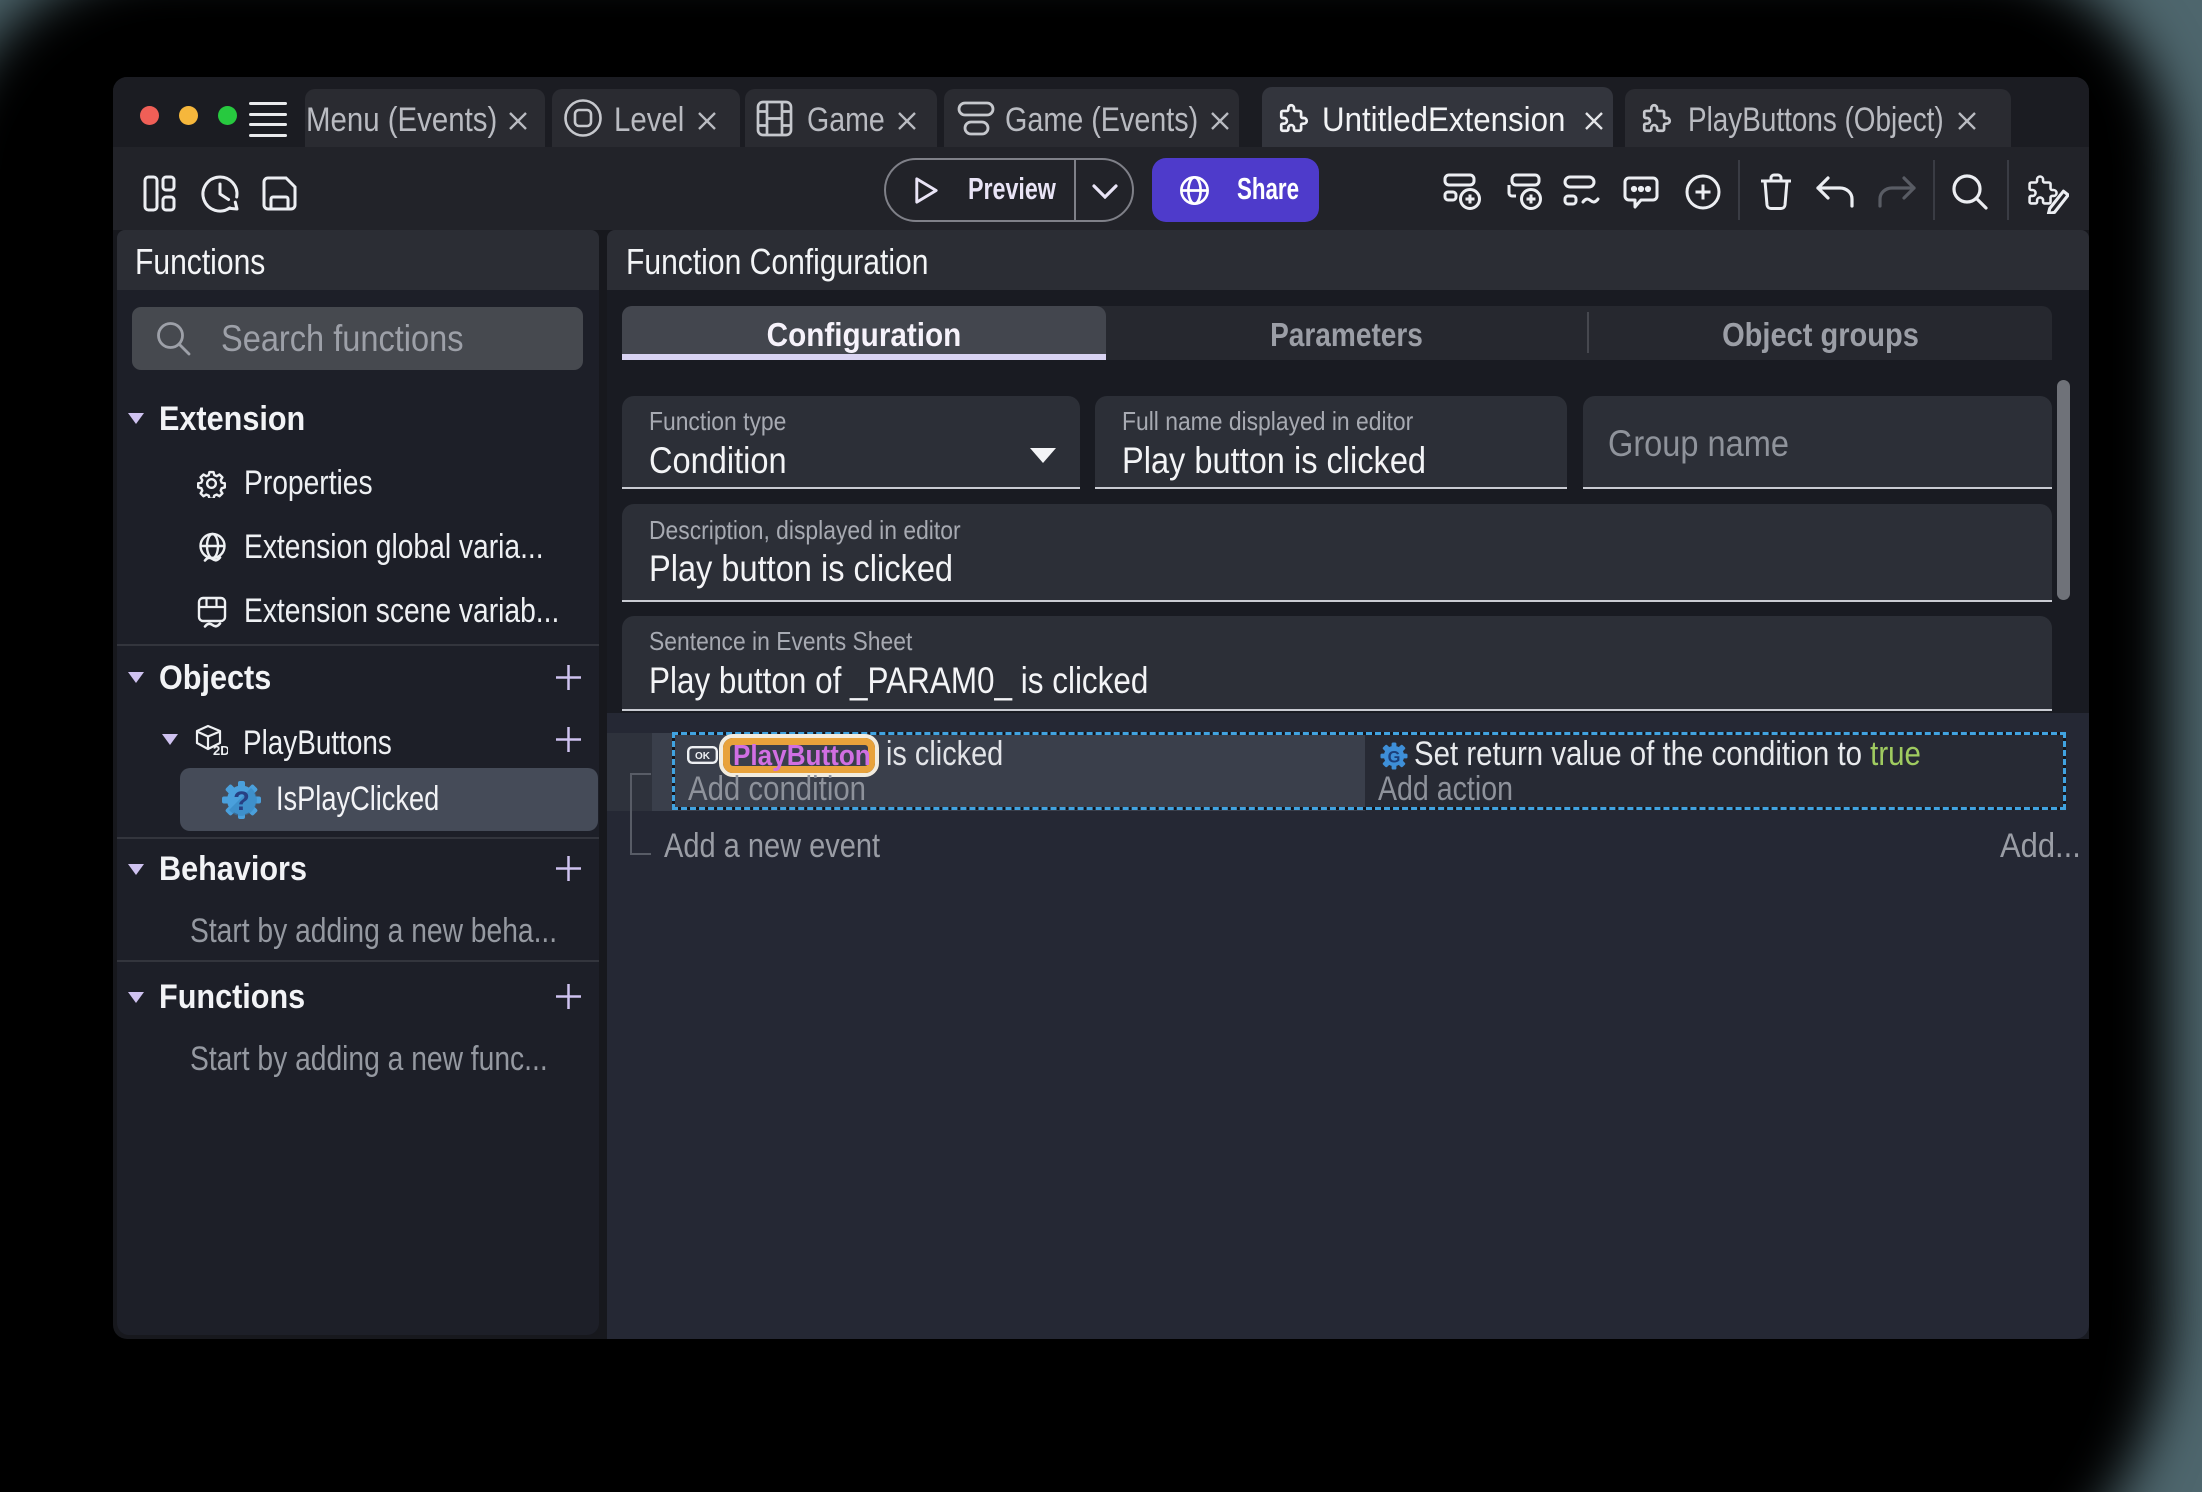 The image size is (2202, 1492). Describe the element at coordinates (1394, 757) in the screenshot. I see `svg-text: G` at that location.